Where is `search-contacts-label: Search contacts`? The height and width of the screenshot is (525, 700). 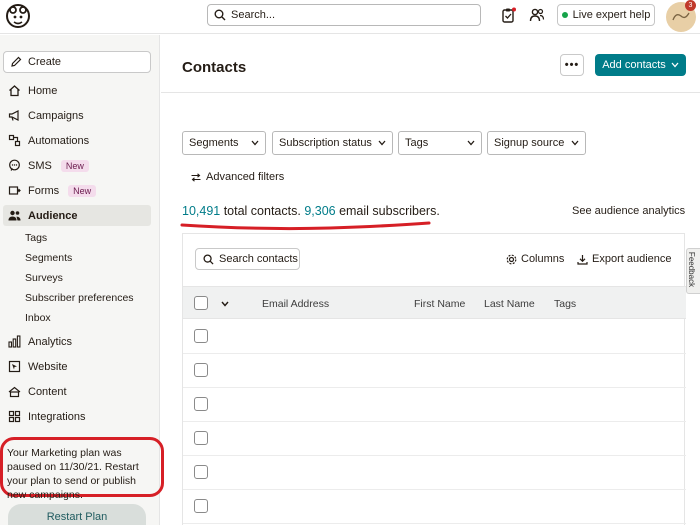 search-contacts-label: Search contacts is located at coordinates (258, 259).